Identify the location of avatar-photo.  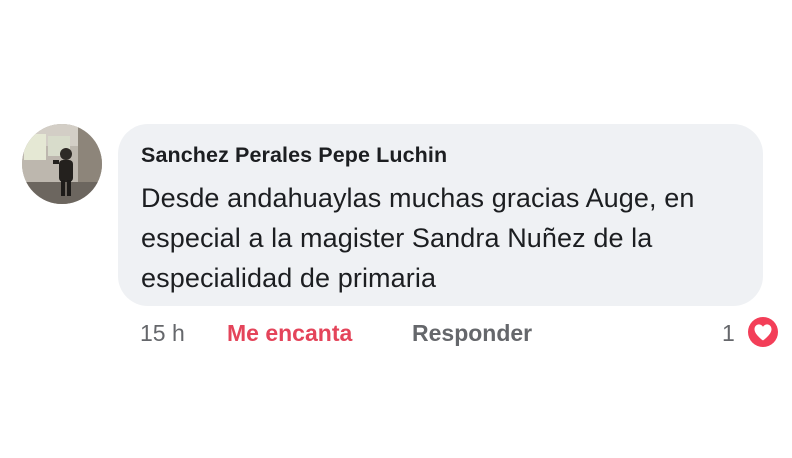
(62, 164).